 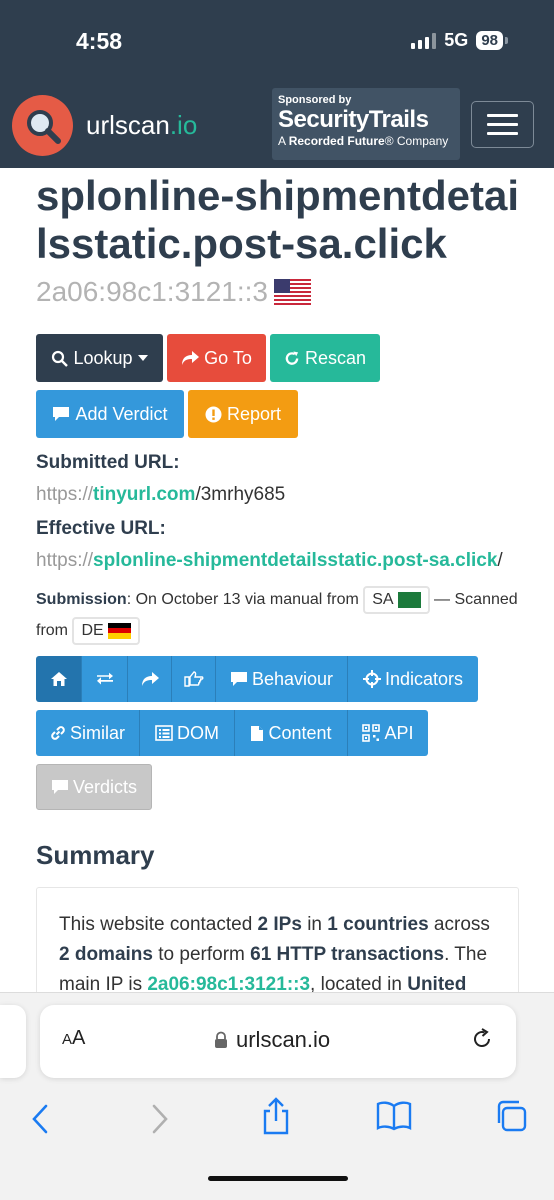 I want to click on bookmarks-button, so click(x=394, y=1118).